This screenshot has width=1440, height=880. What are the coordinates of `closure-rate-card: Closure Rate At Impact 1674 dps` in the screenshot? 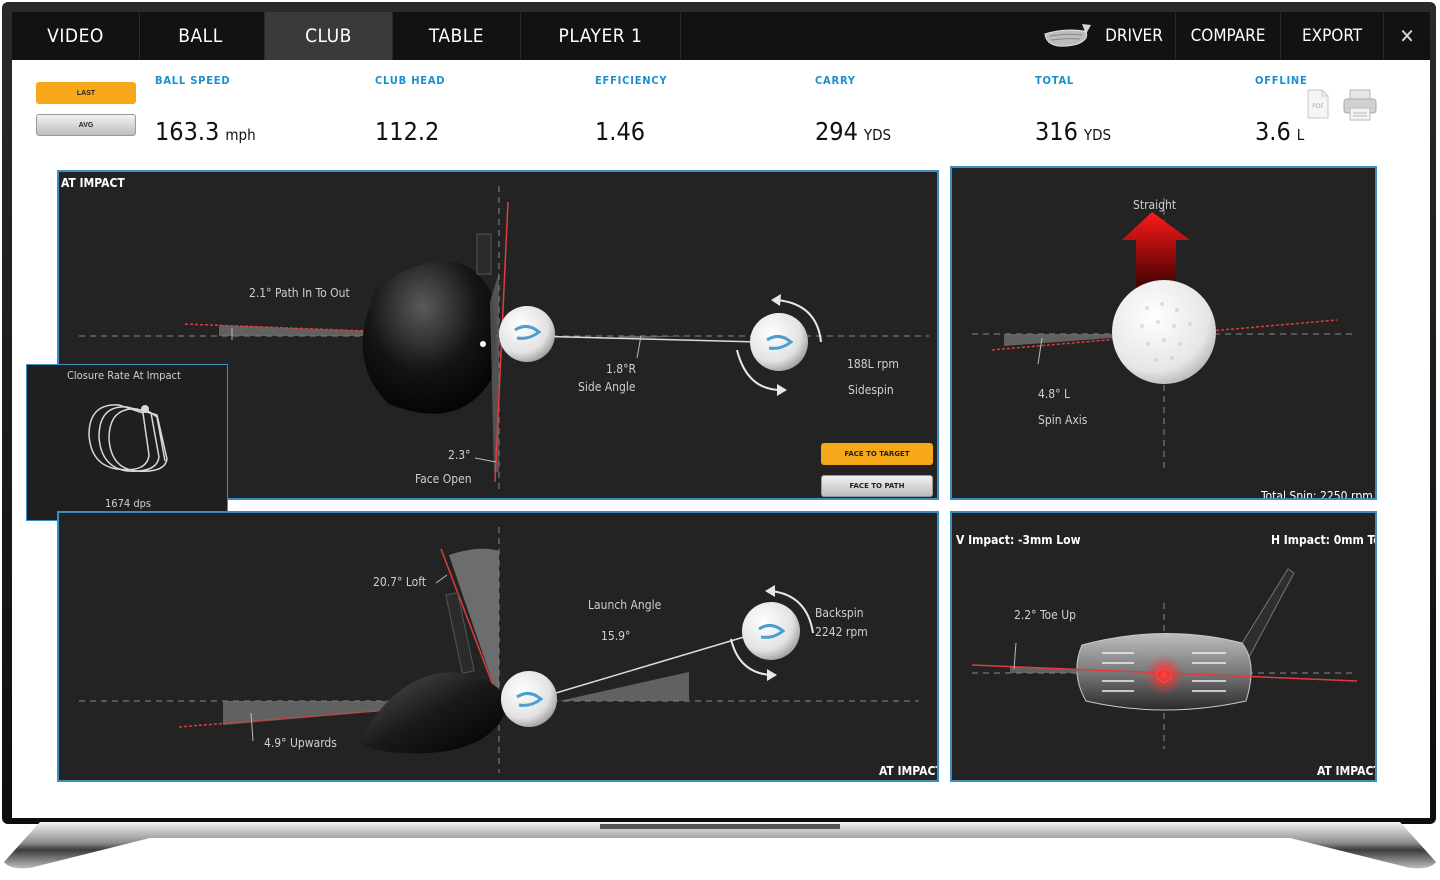 It's located at (127, 442).